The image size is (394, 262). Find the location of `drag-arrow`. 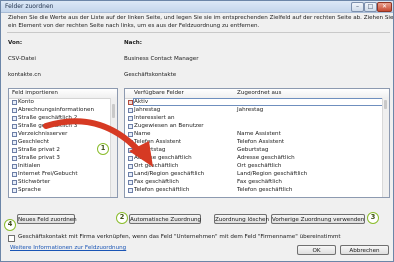

drag-arrow is located at coordinates (98, 142).